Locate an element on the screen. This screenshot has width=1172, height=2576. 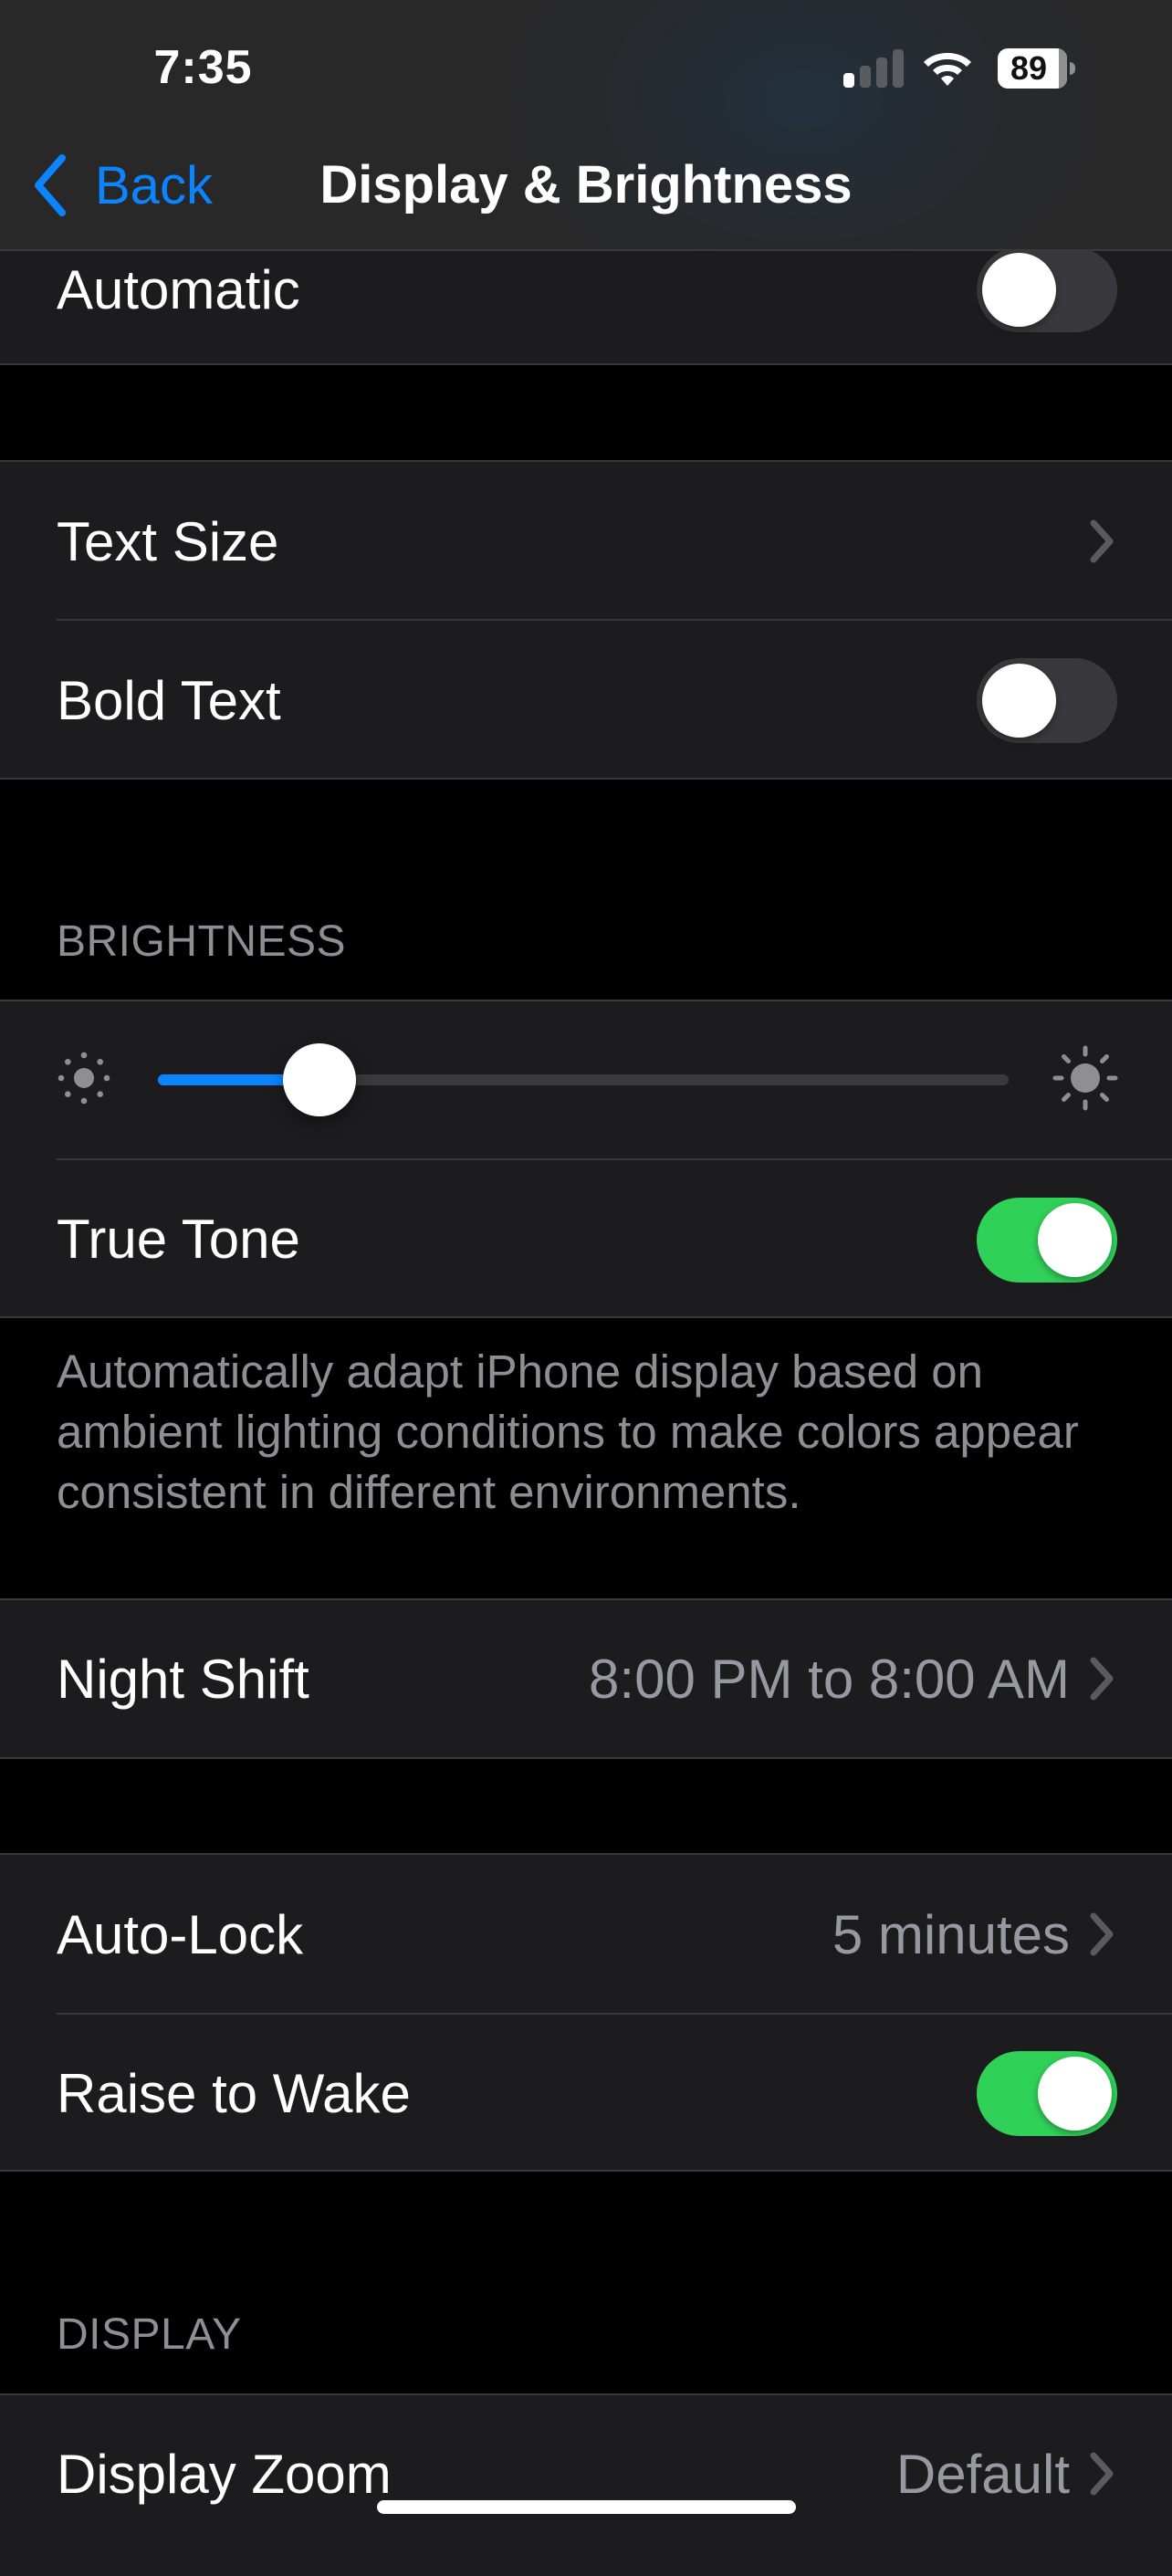
true-tone-label: True Tone is located at coordinates (178, 1240).